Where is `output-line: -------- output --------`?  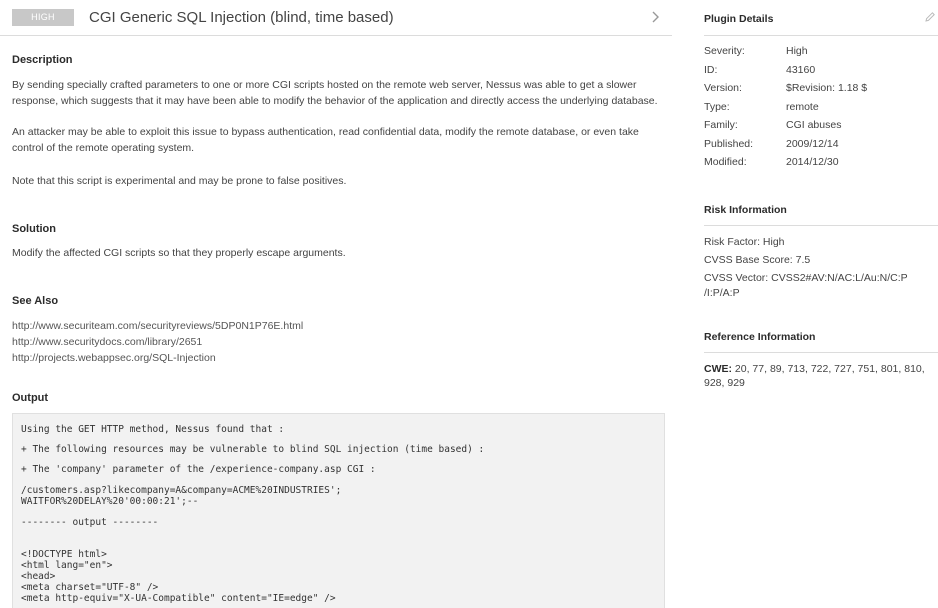 output-line: -------- output -------- is located at coordinates (90, 522).